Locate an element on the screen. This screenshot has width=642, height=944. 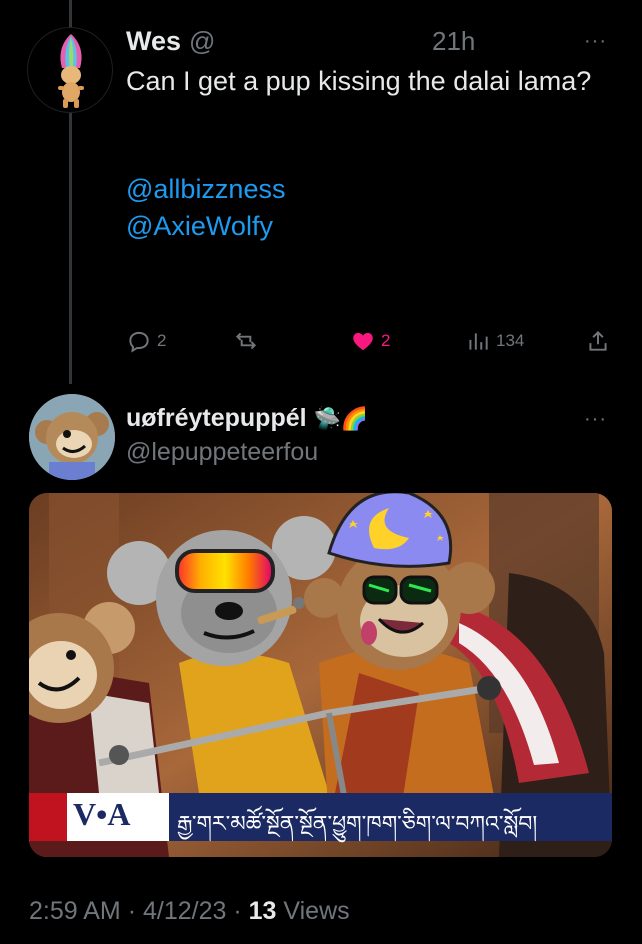
author-name: uøfréytepuppél 🛸🌈 is located at coordinates (247, 418).